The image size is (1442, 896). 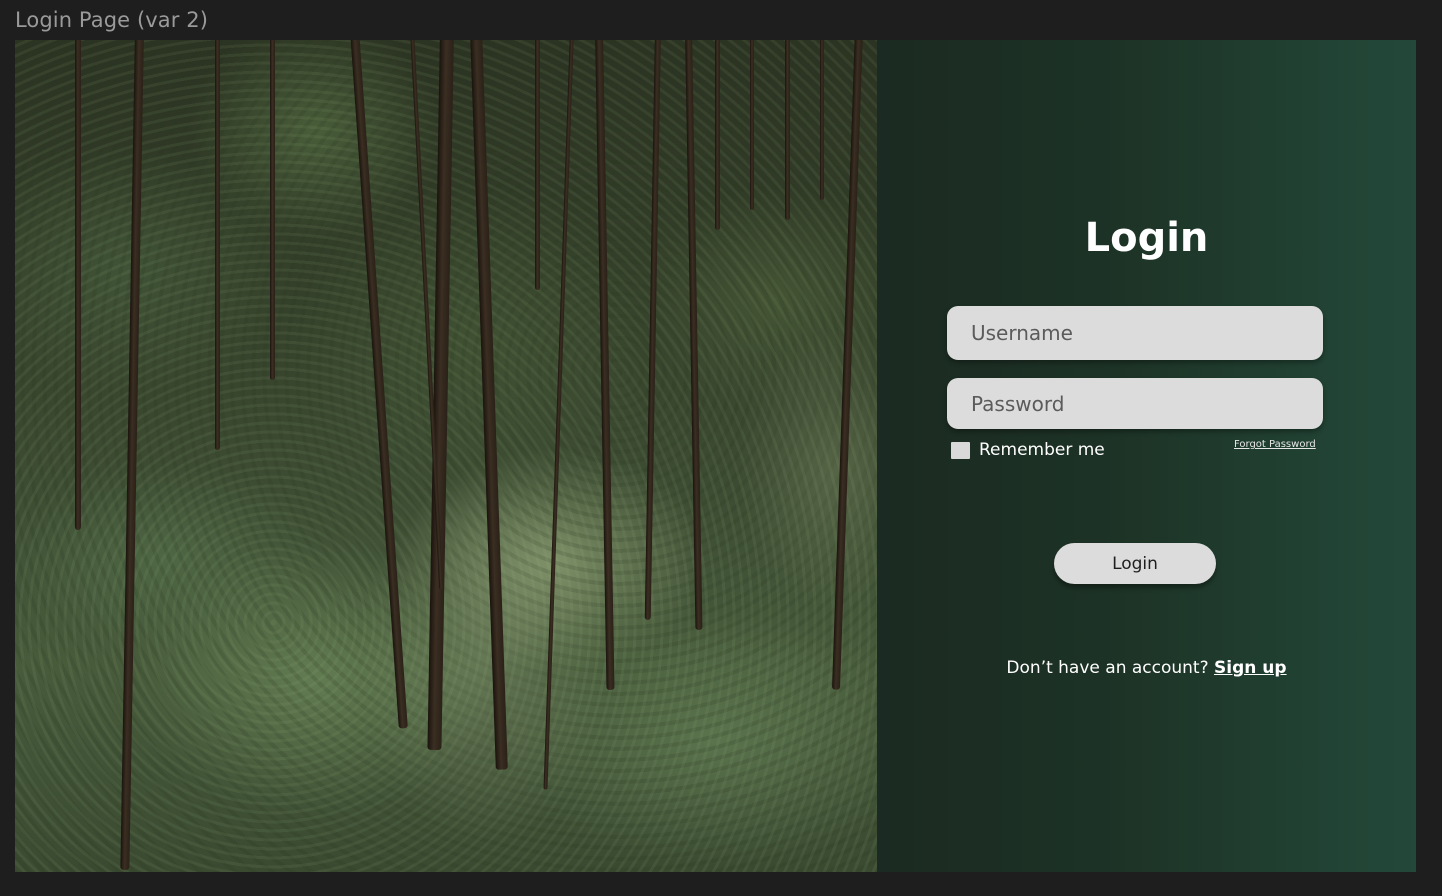 What do you see at coordinates (1135, 403) in the screenshot?
I see `password-input` at bounding box center [1135, 403].